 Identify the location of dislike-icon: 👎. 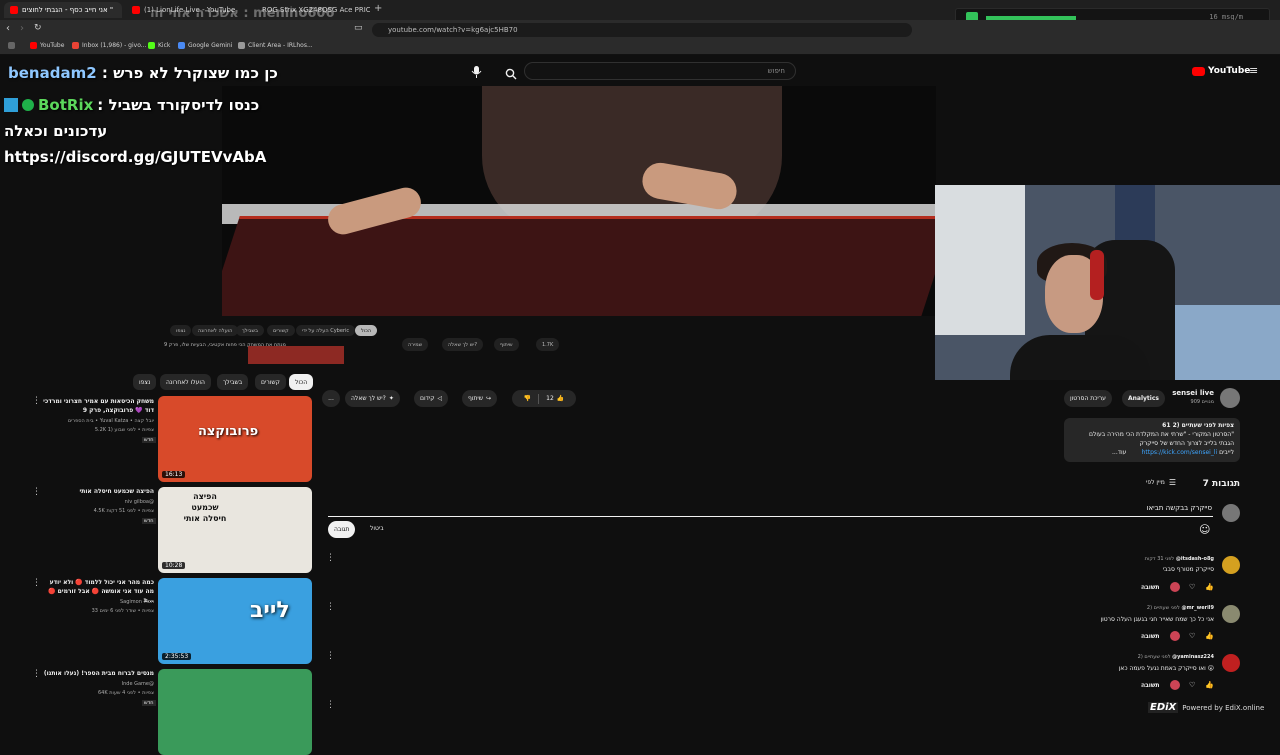
(527, 398).